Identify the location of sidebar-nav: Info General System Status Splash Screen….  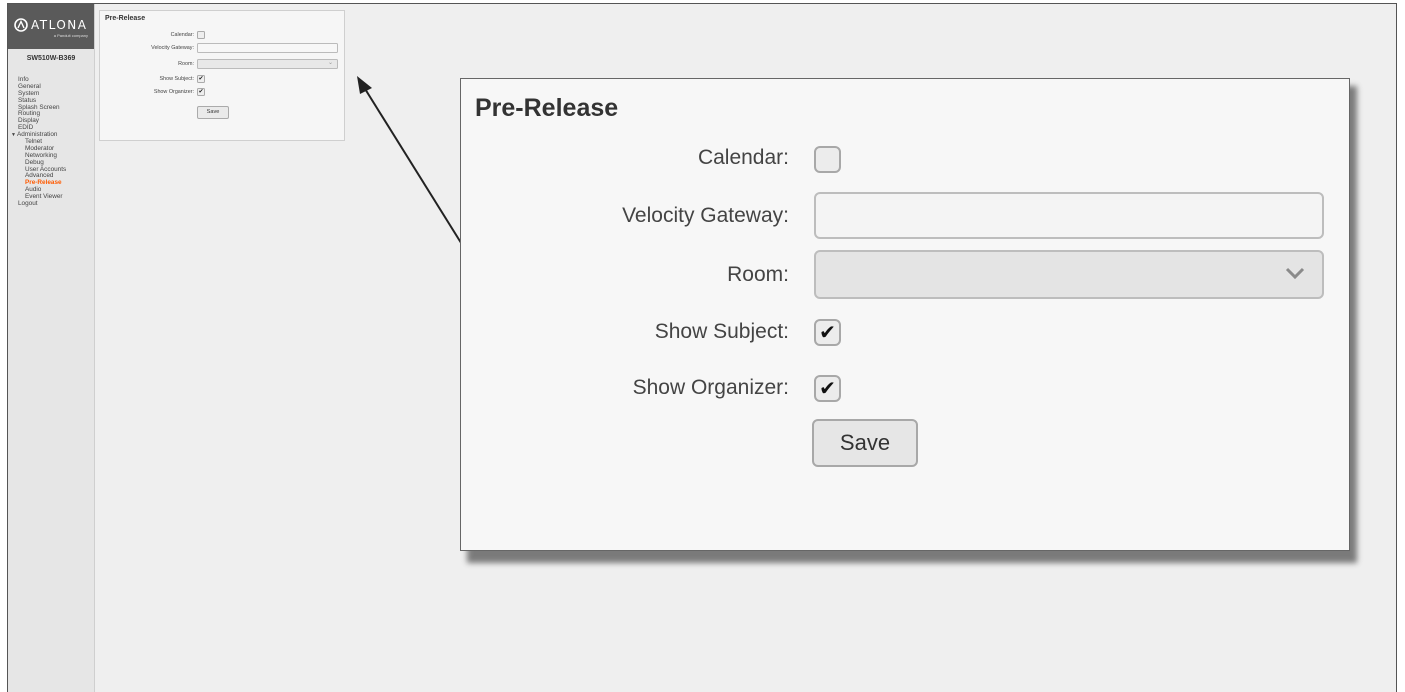
(51, 142).